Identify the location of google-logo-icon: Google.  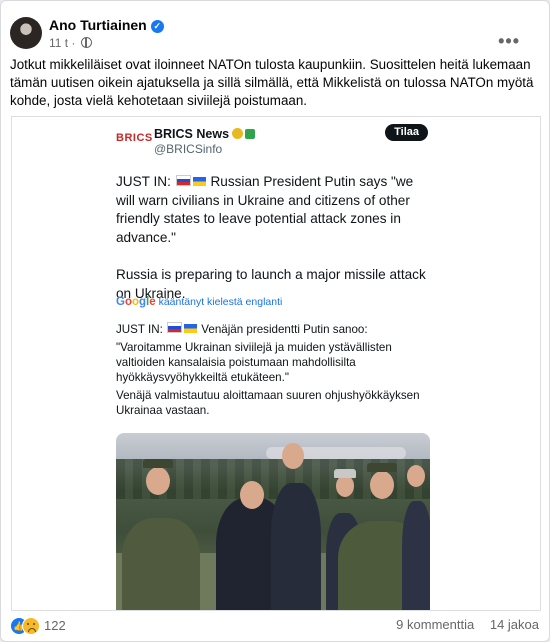
(136, 302).